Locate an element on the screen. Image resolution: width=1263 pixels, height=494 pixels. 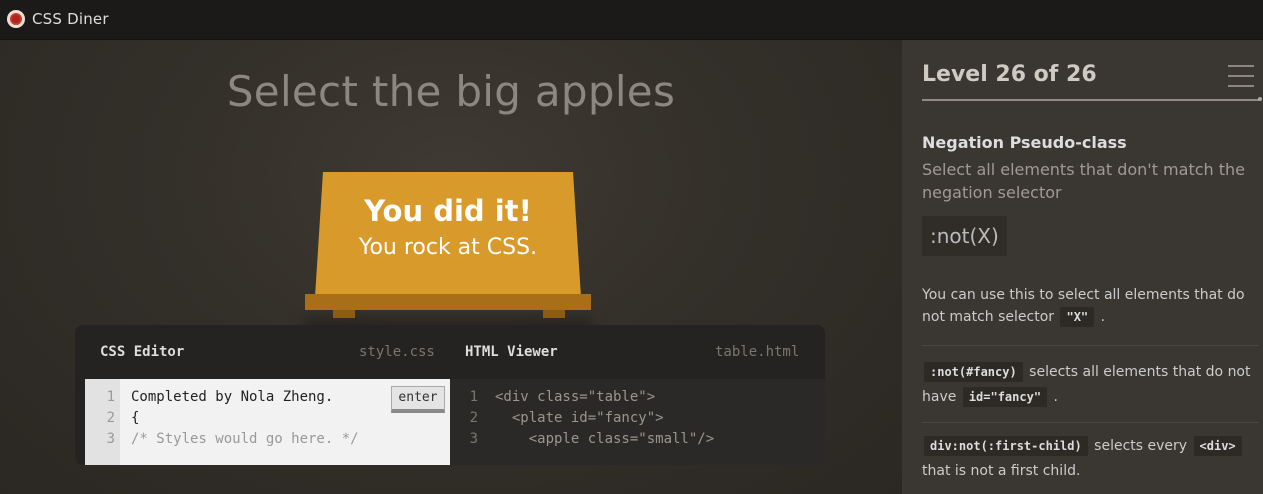
css-comment-line: /* Styles would go here. */ is located at coordinates (245, 439).